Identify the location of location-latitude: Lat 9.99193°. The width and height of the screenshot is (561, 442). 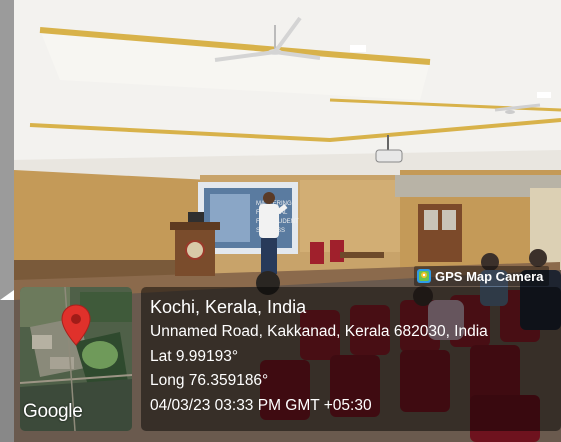
(194, 356).